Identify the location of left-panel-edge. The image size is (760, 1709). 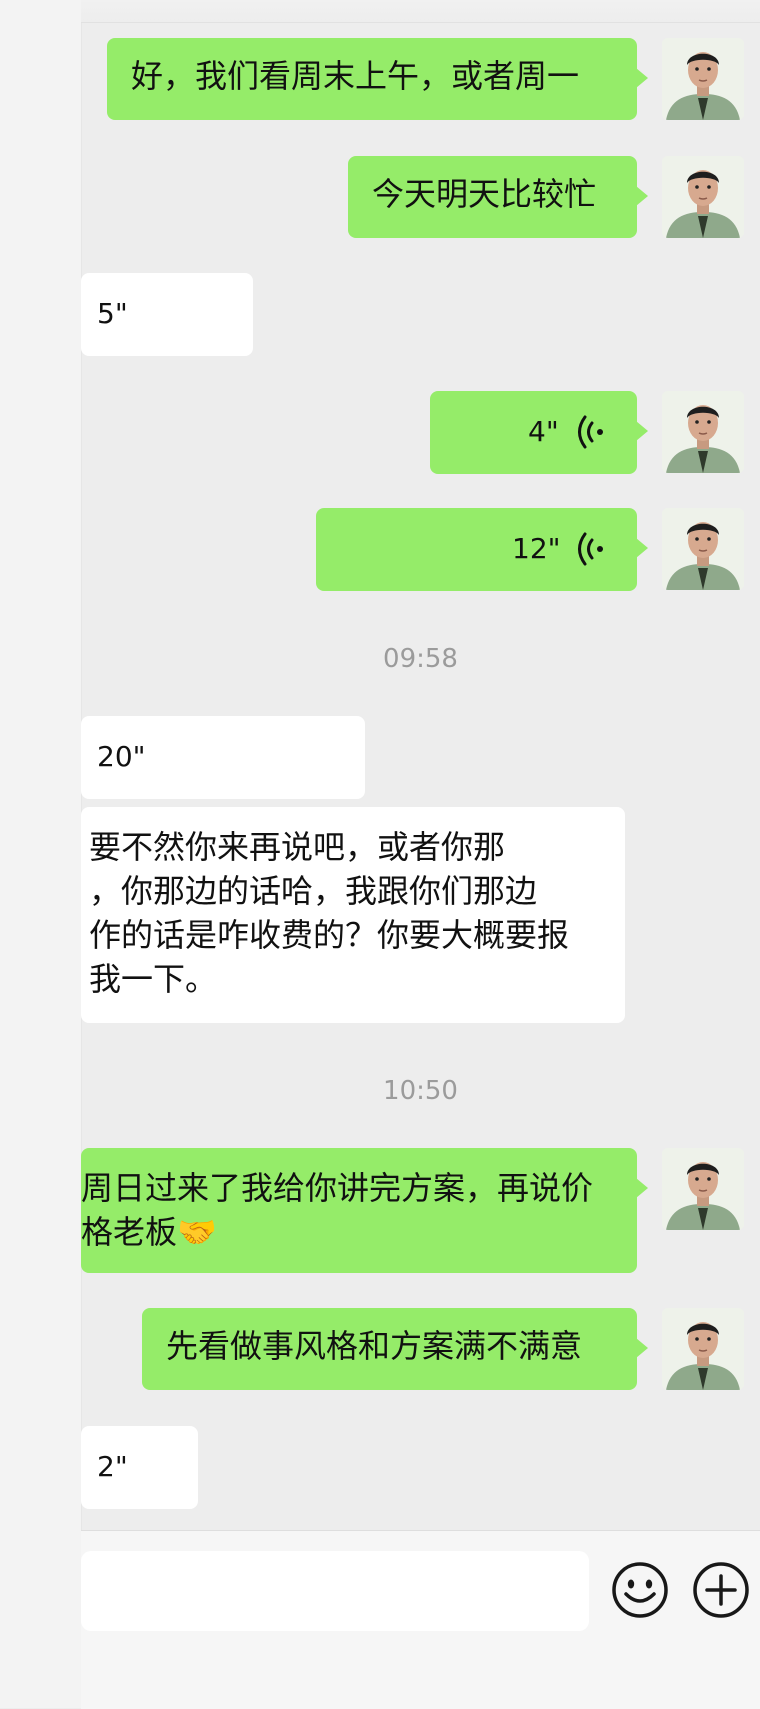
(41, 854).